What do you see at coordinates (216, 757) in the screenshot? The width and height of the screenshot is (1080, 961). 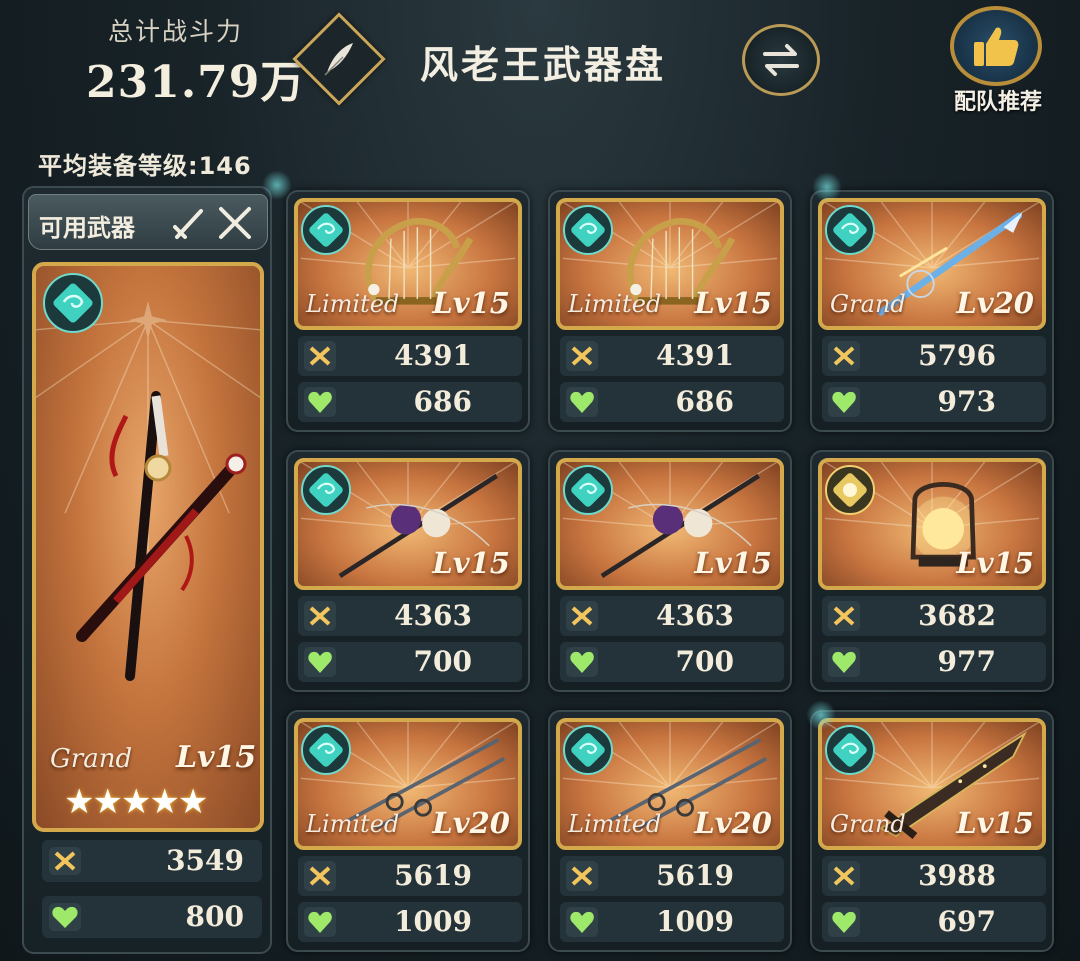 I see `featured-level: Lv15` at bounding box center [216, 757].